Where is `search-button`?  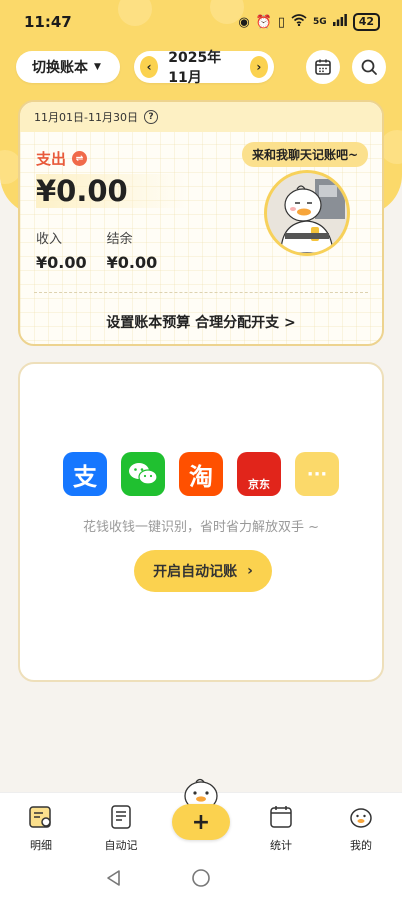
search-button is located at coordinates (369, 67).